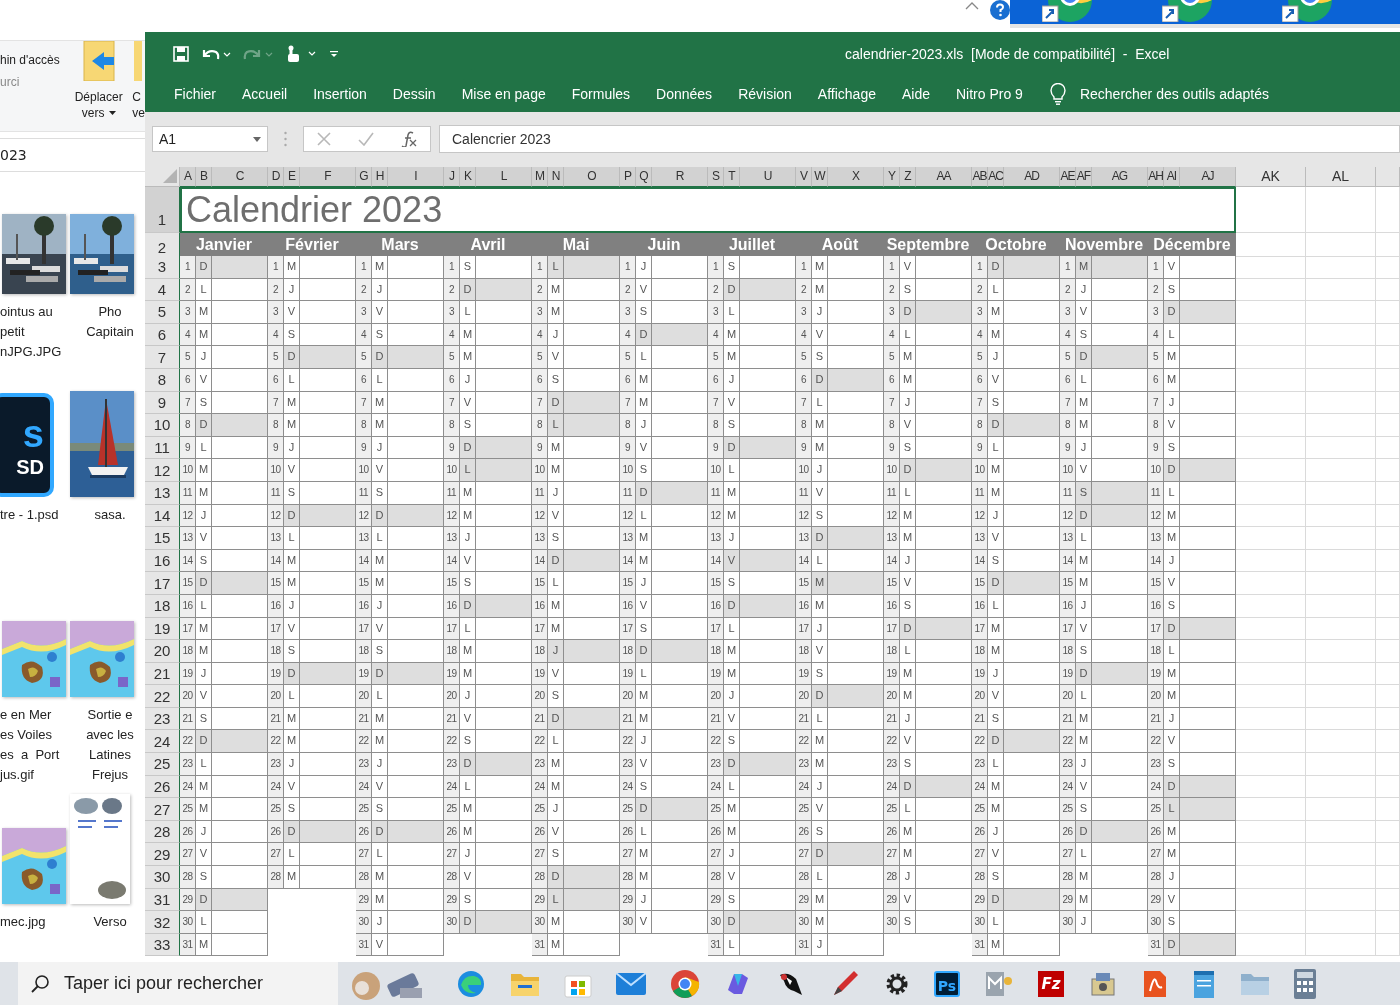 The height and width of the screenshot is (1005, 1400). What do you see at coordinates (162, 855) in the screenshot?
I see `row-header: 29` at bounding box center [162, 855].